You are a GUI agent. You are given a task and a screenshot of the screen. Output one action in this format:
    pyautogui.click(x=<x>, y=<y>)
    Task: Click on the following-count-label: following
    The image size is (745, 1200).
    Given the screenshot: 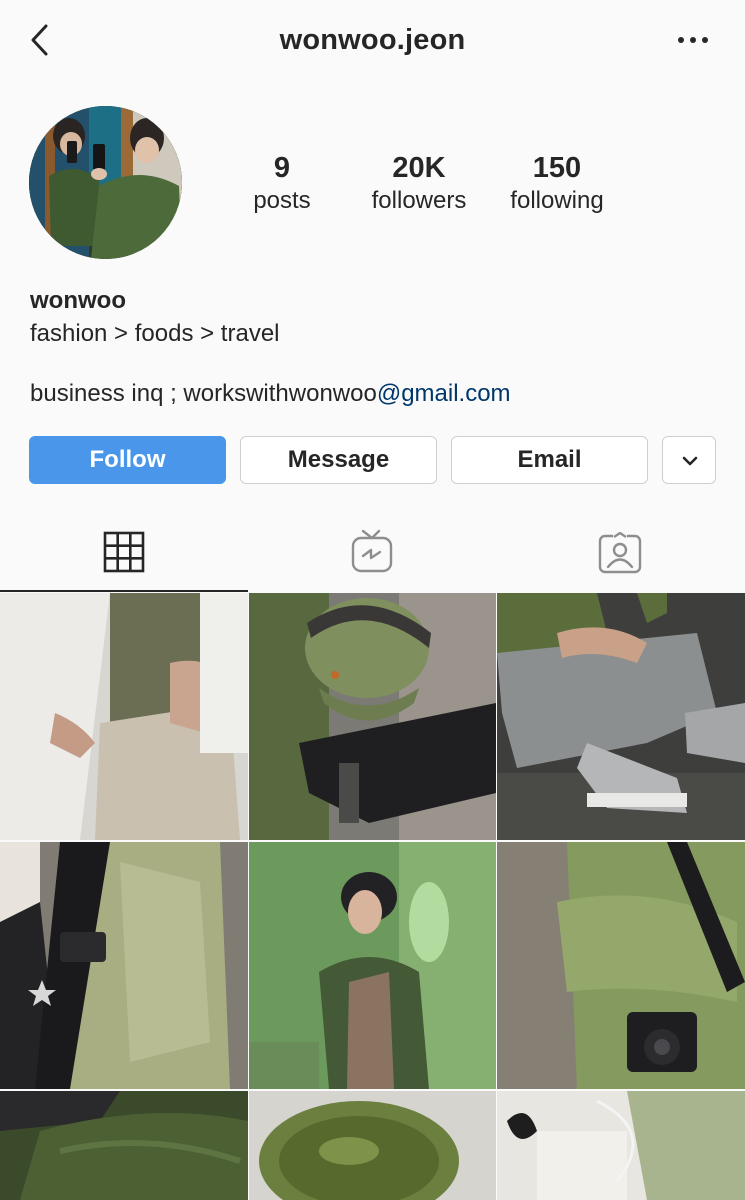 What is the action you would take?
    pyautogui.click(x=557, y=200)
    